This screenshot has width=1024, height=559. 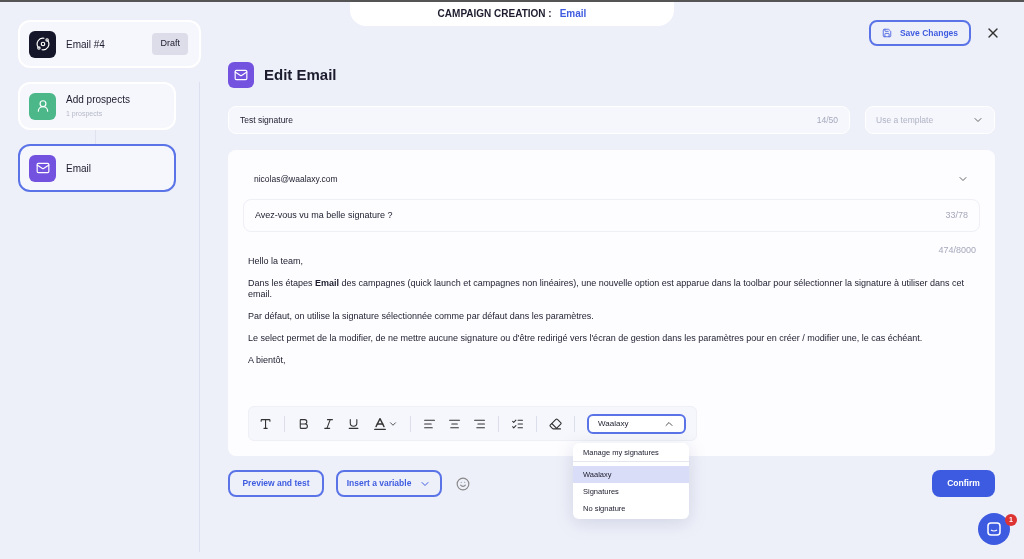 What do you see at coordinates (494, 13) in the screenshot?
I see `header-label: CAMPAIGN CREATION :` at bounding box center [494, 13].